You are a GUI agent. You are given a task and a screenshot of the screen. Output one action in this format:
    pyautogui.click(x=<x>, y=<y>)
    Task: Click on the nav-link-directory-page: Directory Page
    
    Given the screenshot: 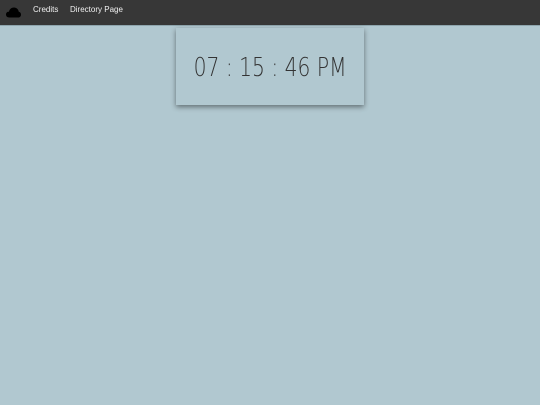 What is the action you would take?
    pyautogui.click(x=96, y=9)
    